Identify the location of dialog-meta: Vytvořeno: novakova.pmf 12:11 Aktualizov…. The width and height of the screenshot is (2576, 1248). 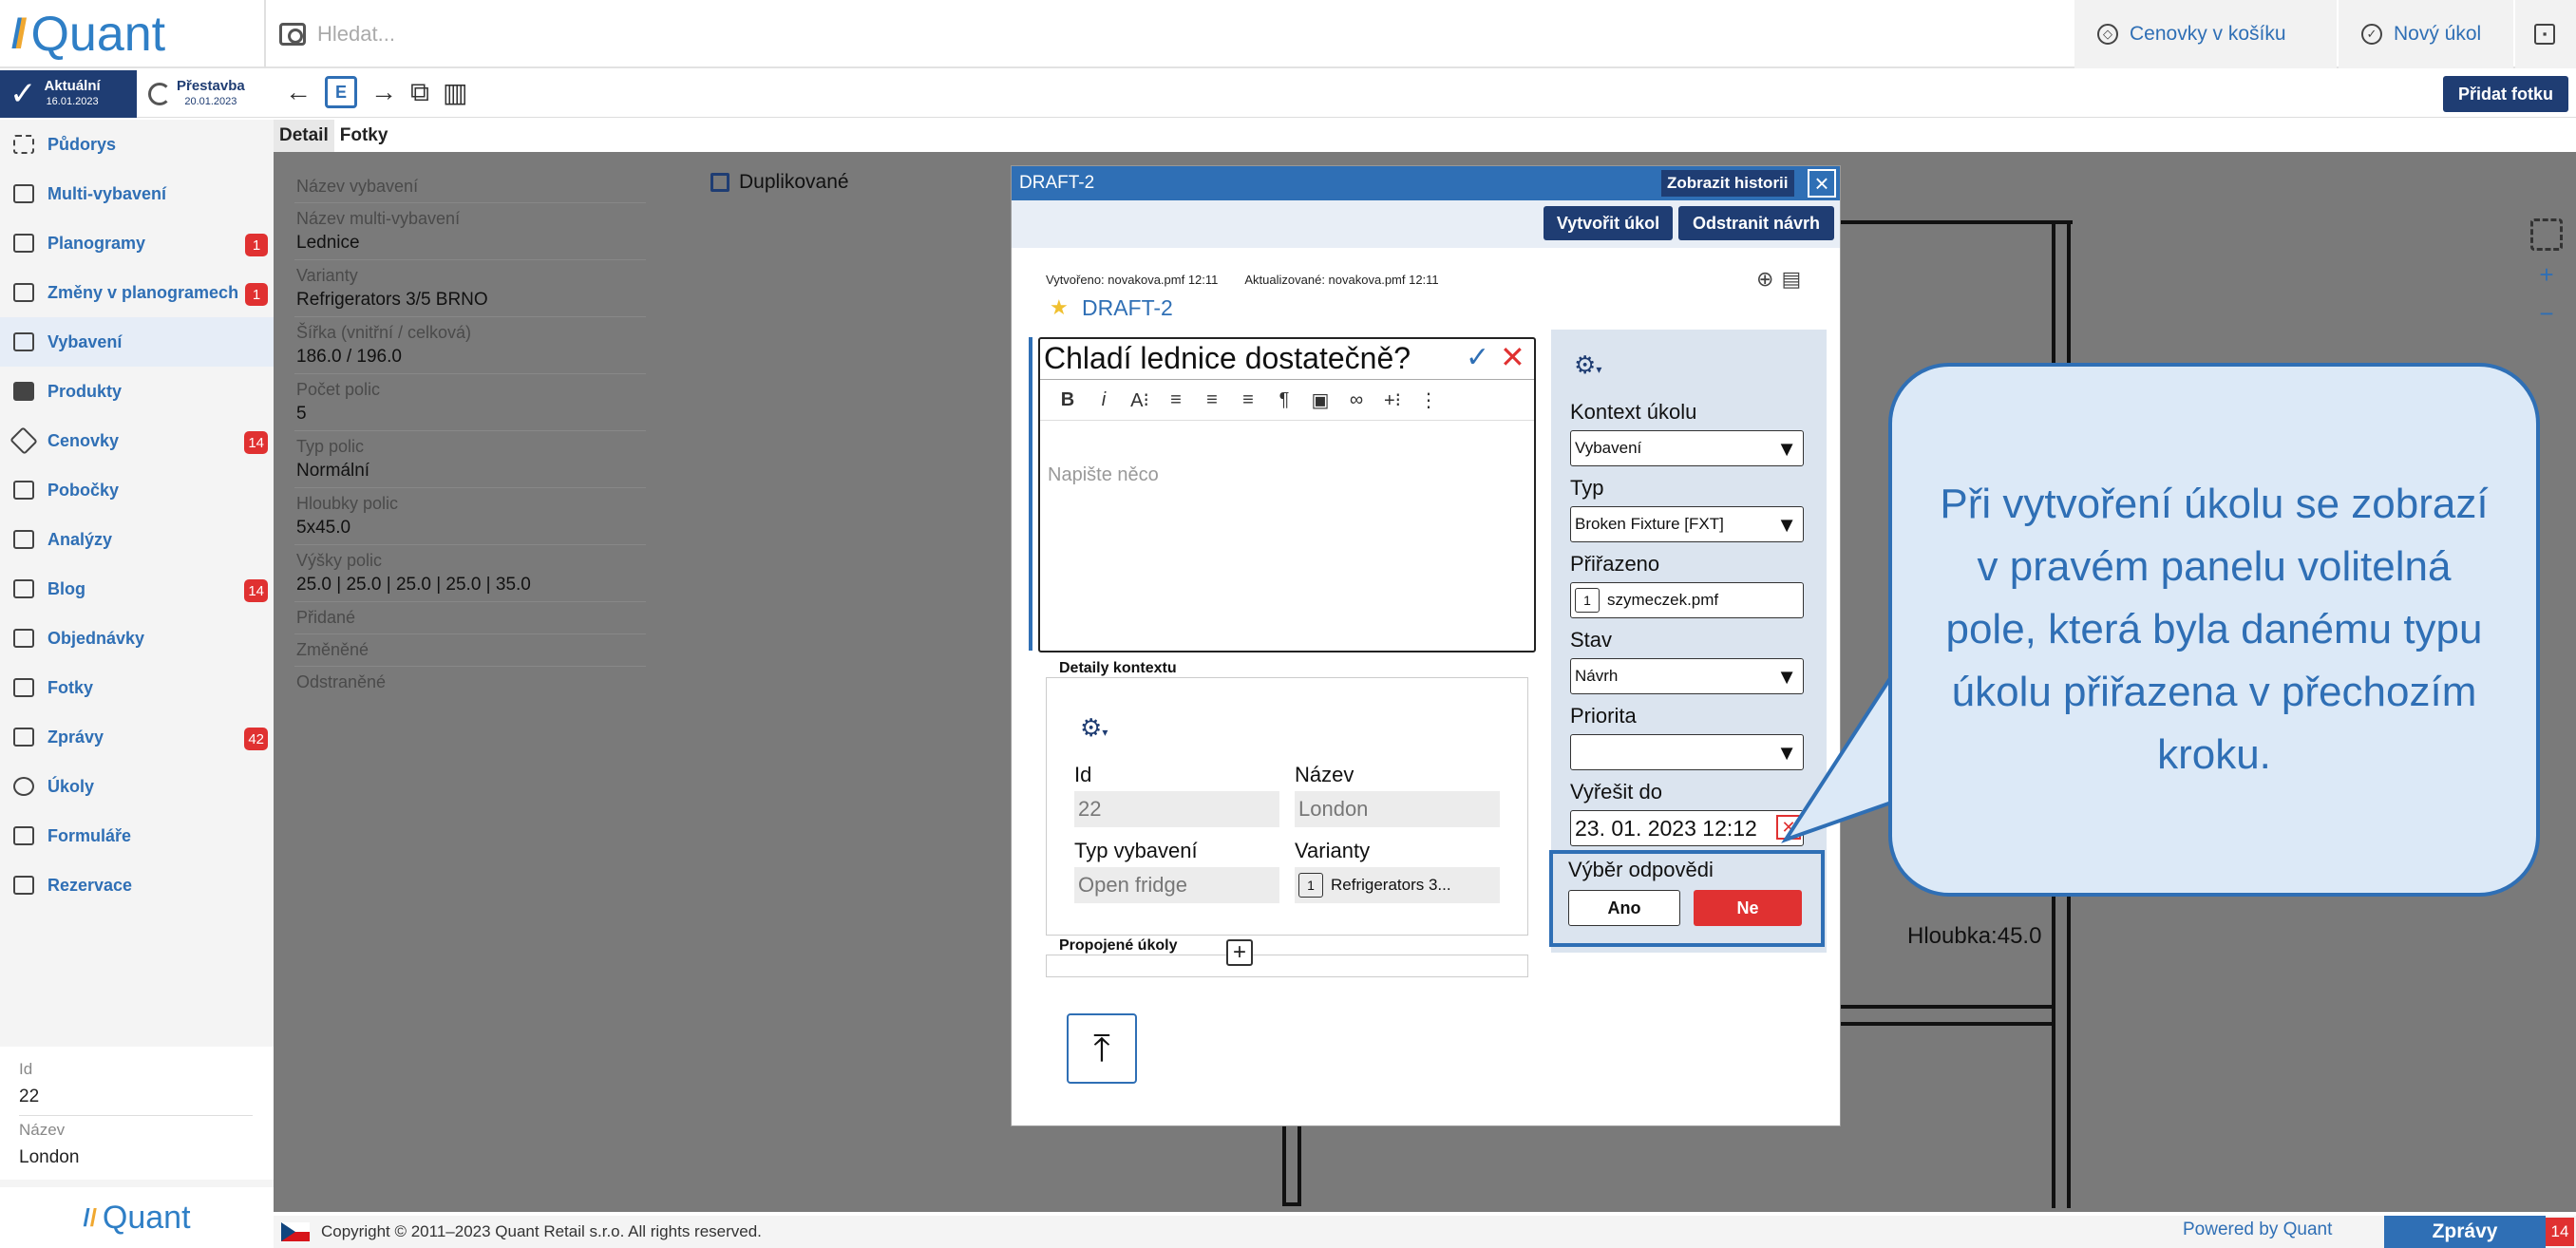
(1242, 280).